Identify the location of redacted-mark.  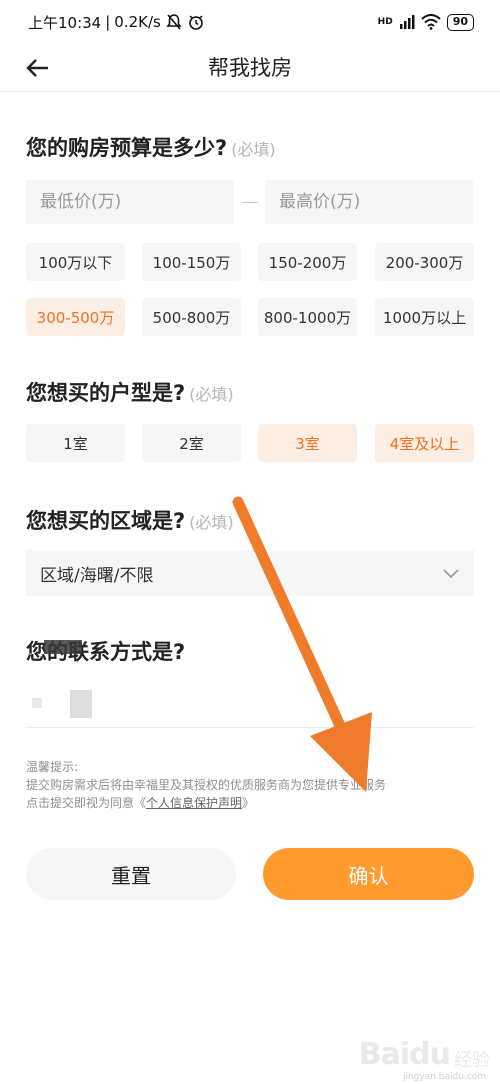
(63, 647).